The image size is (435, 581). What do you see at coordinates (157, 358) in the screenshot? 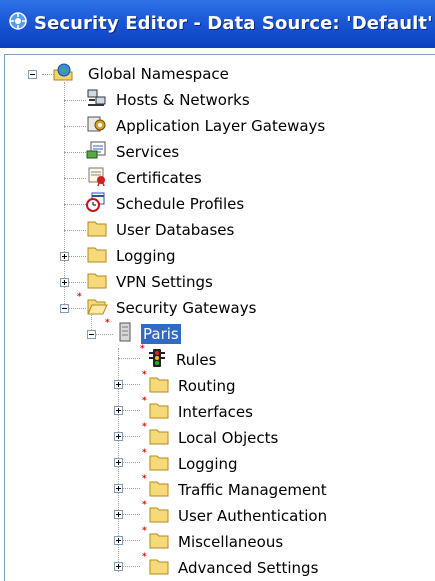
I see `traffic-light-icon` at bounding box center [157, 358].